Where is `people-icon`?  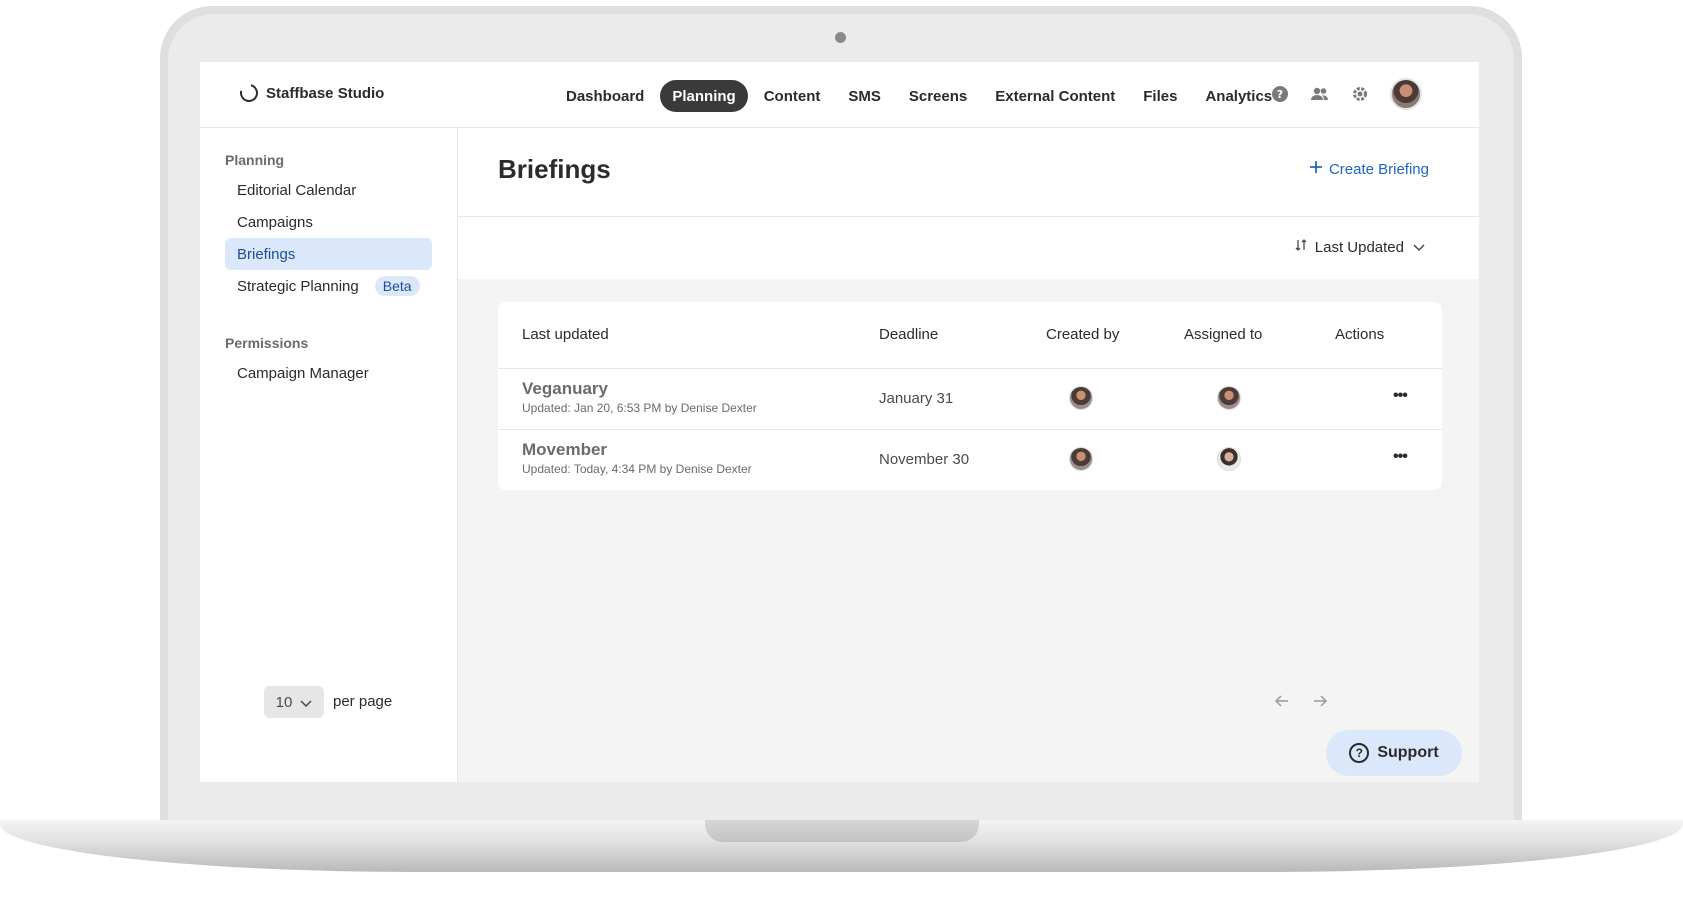 people-icon is located at coordinates (1320, 94).